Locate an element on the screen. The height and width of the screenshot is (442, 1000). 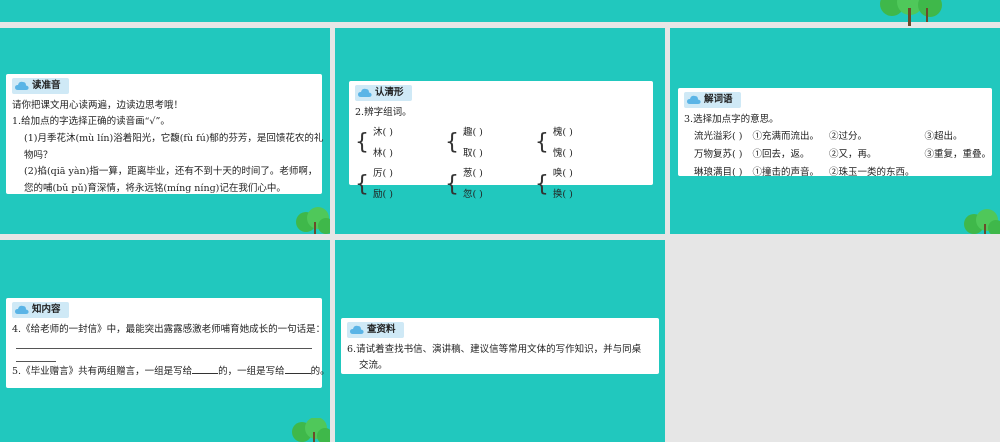
question-3: 3.选择加点字的意思。 is located at coordinates (731, 119).